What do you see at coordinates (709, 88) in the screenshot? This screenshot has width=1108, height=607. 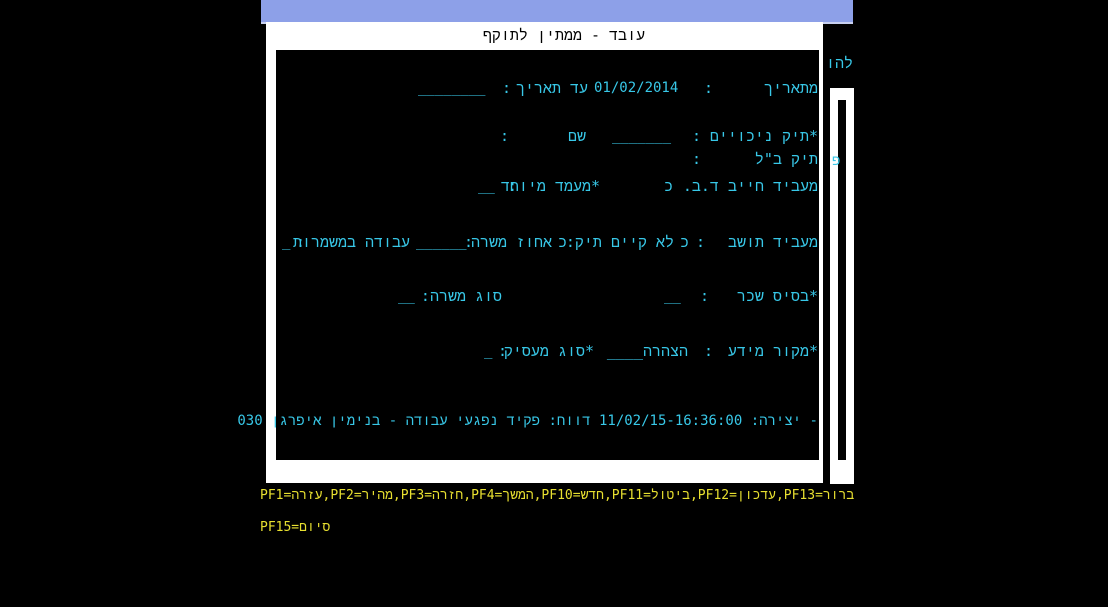 I see `from-date-colon: :` at bounding box center [709, 88].